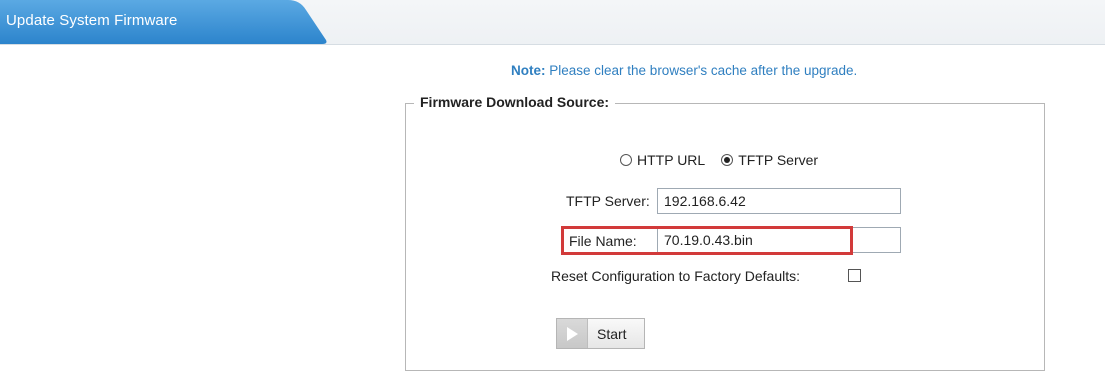 The image size is (1105, 385). Describe the element at coordinates (92, 20) in the screenshot. I see `page-title: Update System Firmware` at that location.